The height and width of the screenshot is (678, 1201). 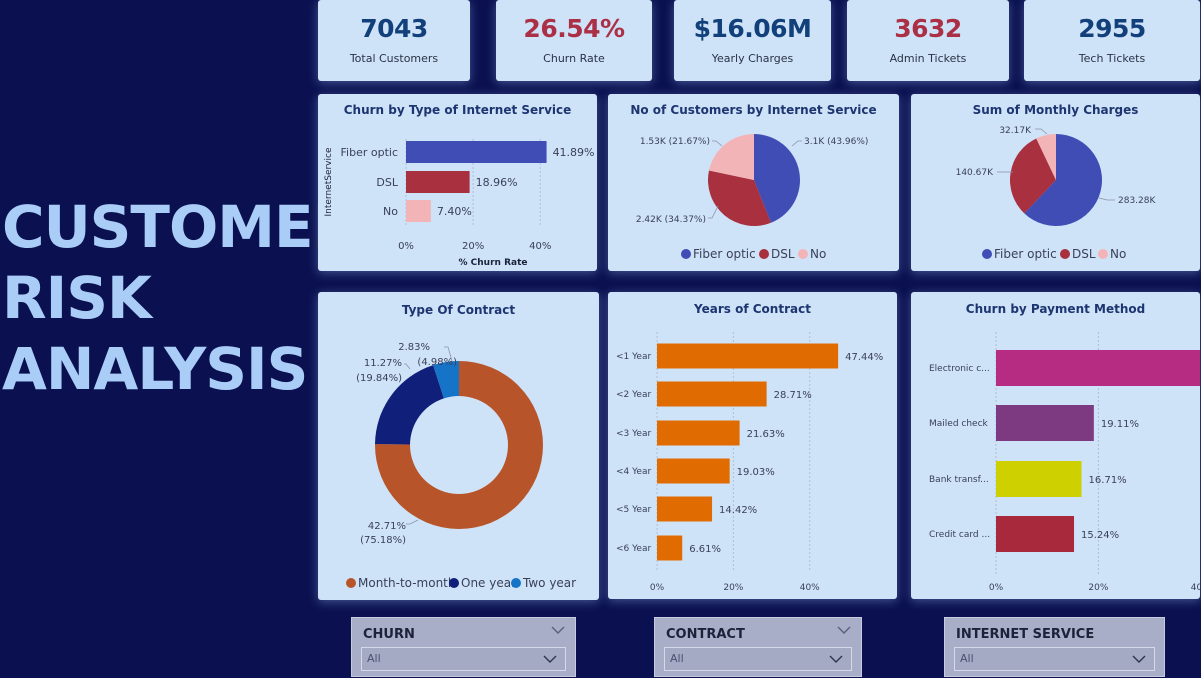 I want to click on category-label: <4 Year, so click(x=633, y=472).